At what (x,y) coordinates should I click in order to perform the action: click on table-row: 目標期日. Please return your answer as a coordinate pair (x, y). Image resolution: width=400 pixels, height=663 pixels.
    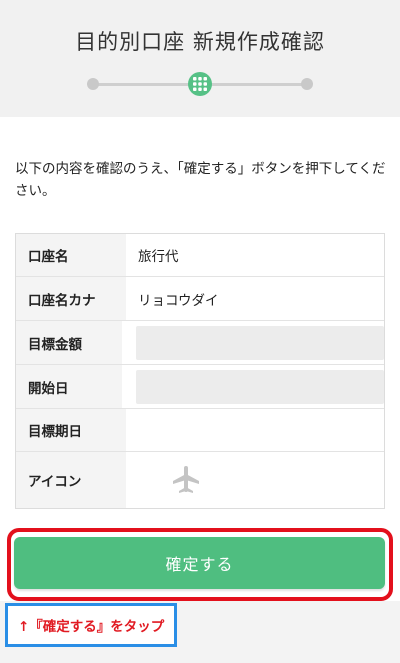
    Looking at the image, I should click on (200, 430).